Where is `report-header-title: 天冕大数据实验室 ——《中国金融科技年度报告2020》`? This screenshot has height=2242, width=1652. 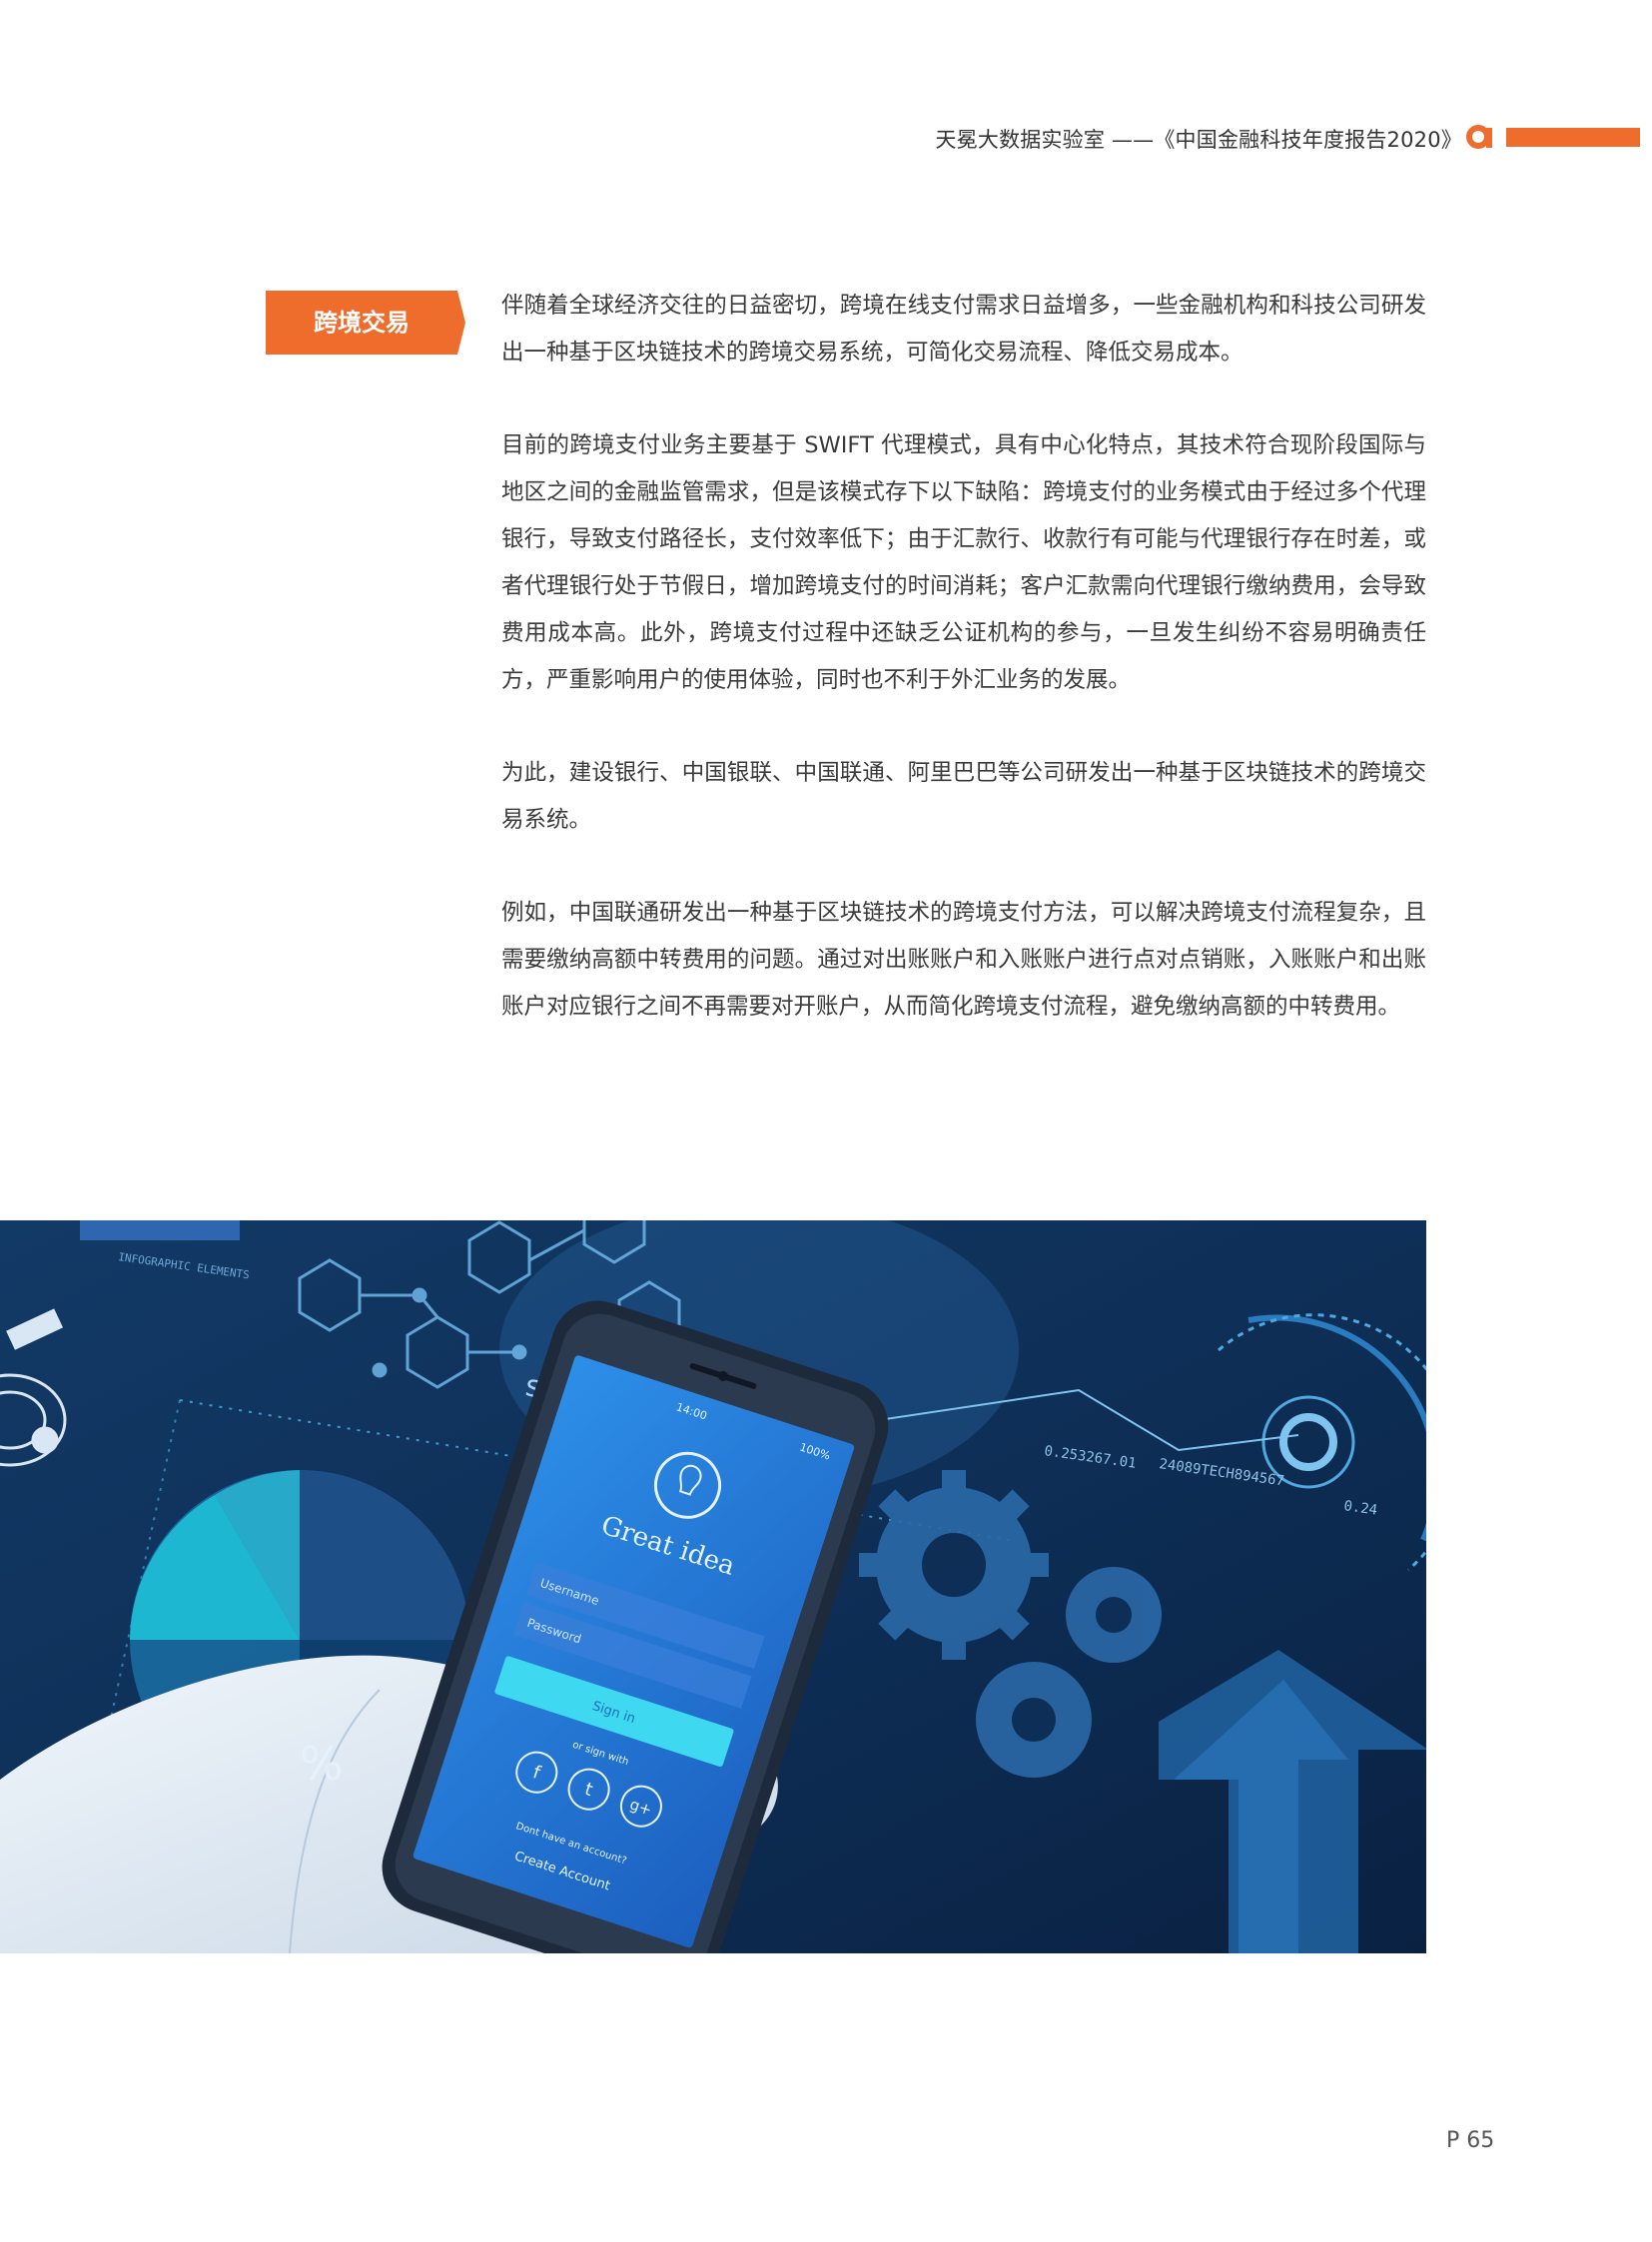 report-header-title: 天冕大数据实验室 ——《中国金融科技年度报告2020》 is located at coordinates (1198, 140).